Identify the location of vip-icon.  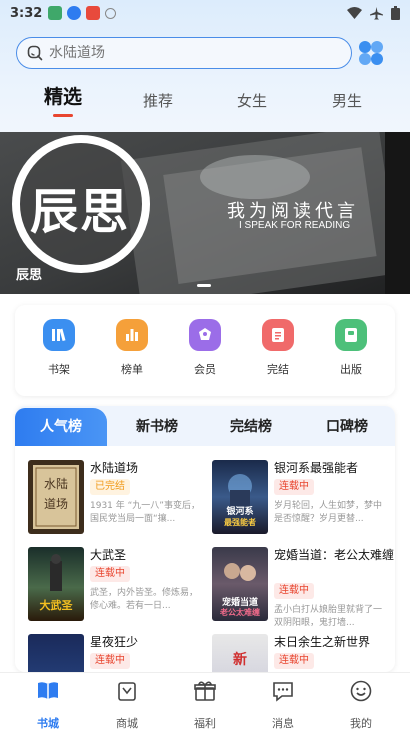
(205, 335).